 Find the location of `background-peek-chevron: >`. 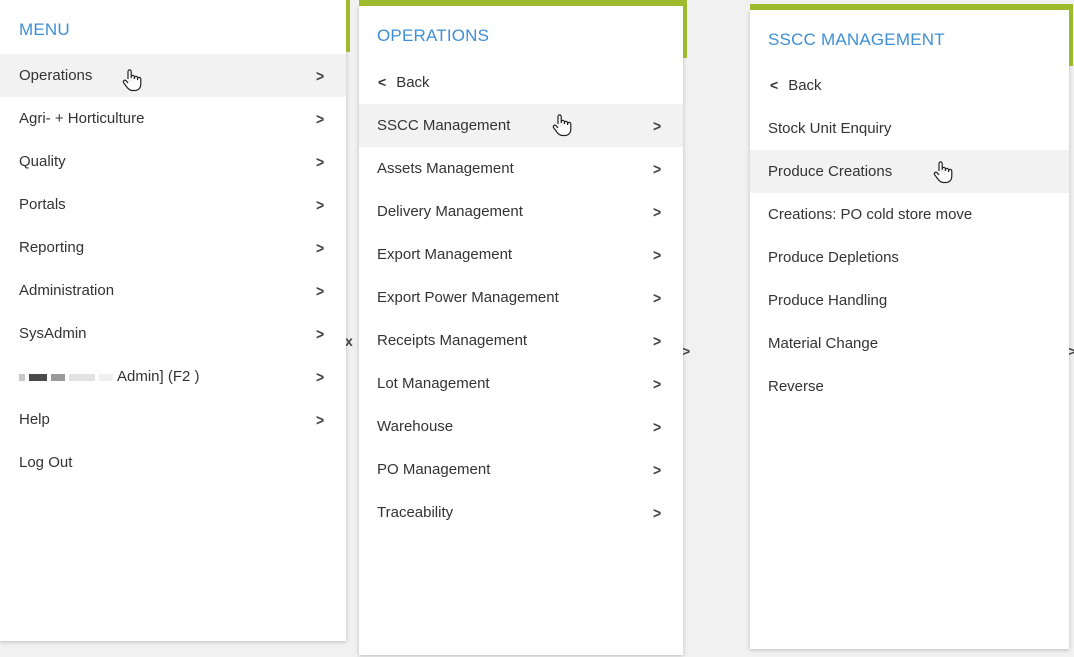

background-peek-chevron: > is located at coordinates (686, 351).